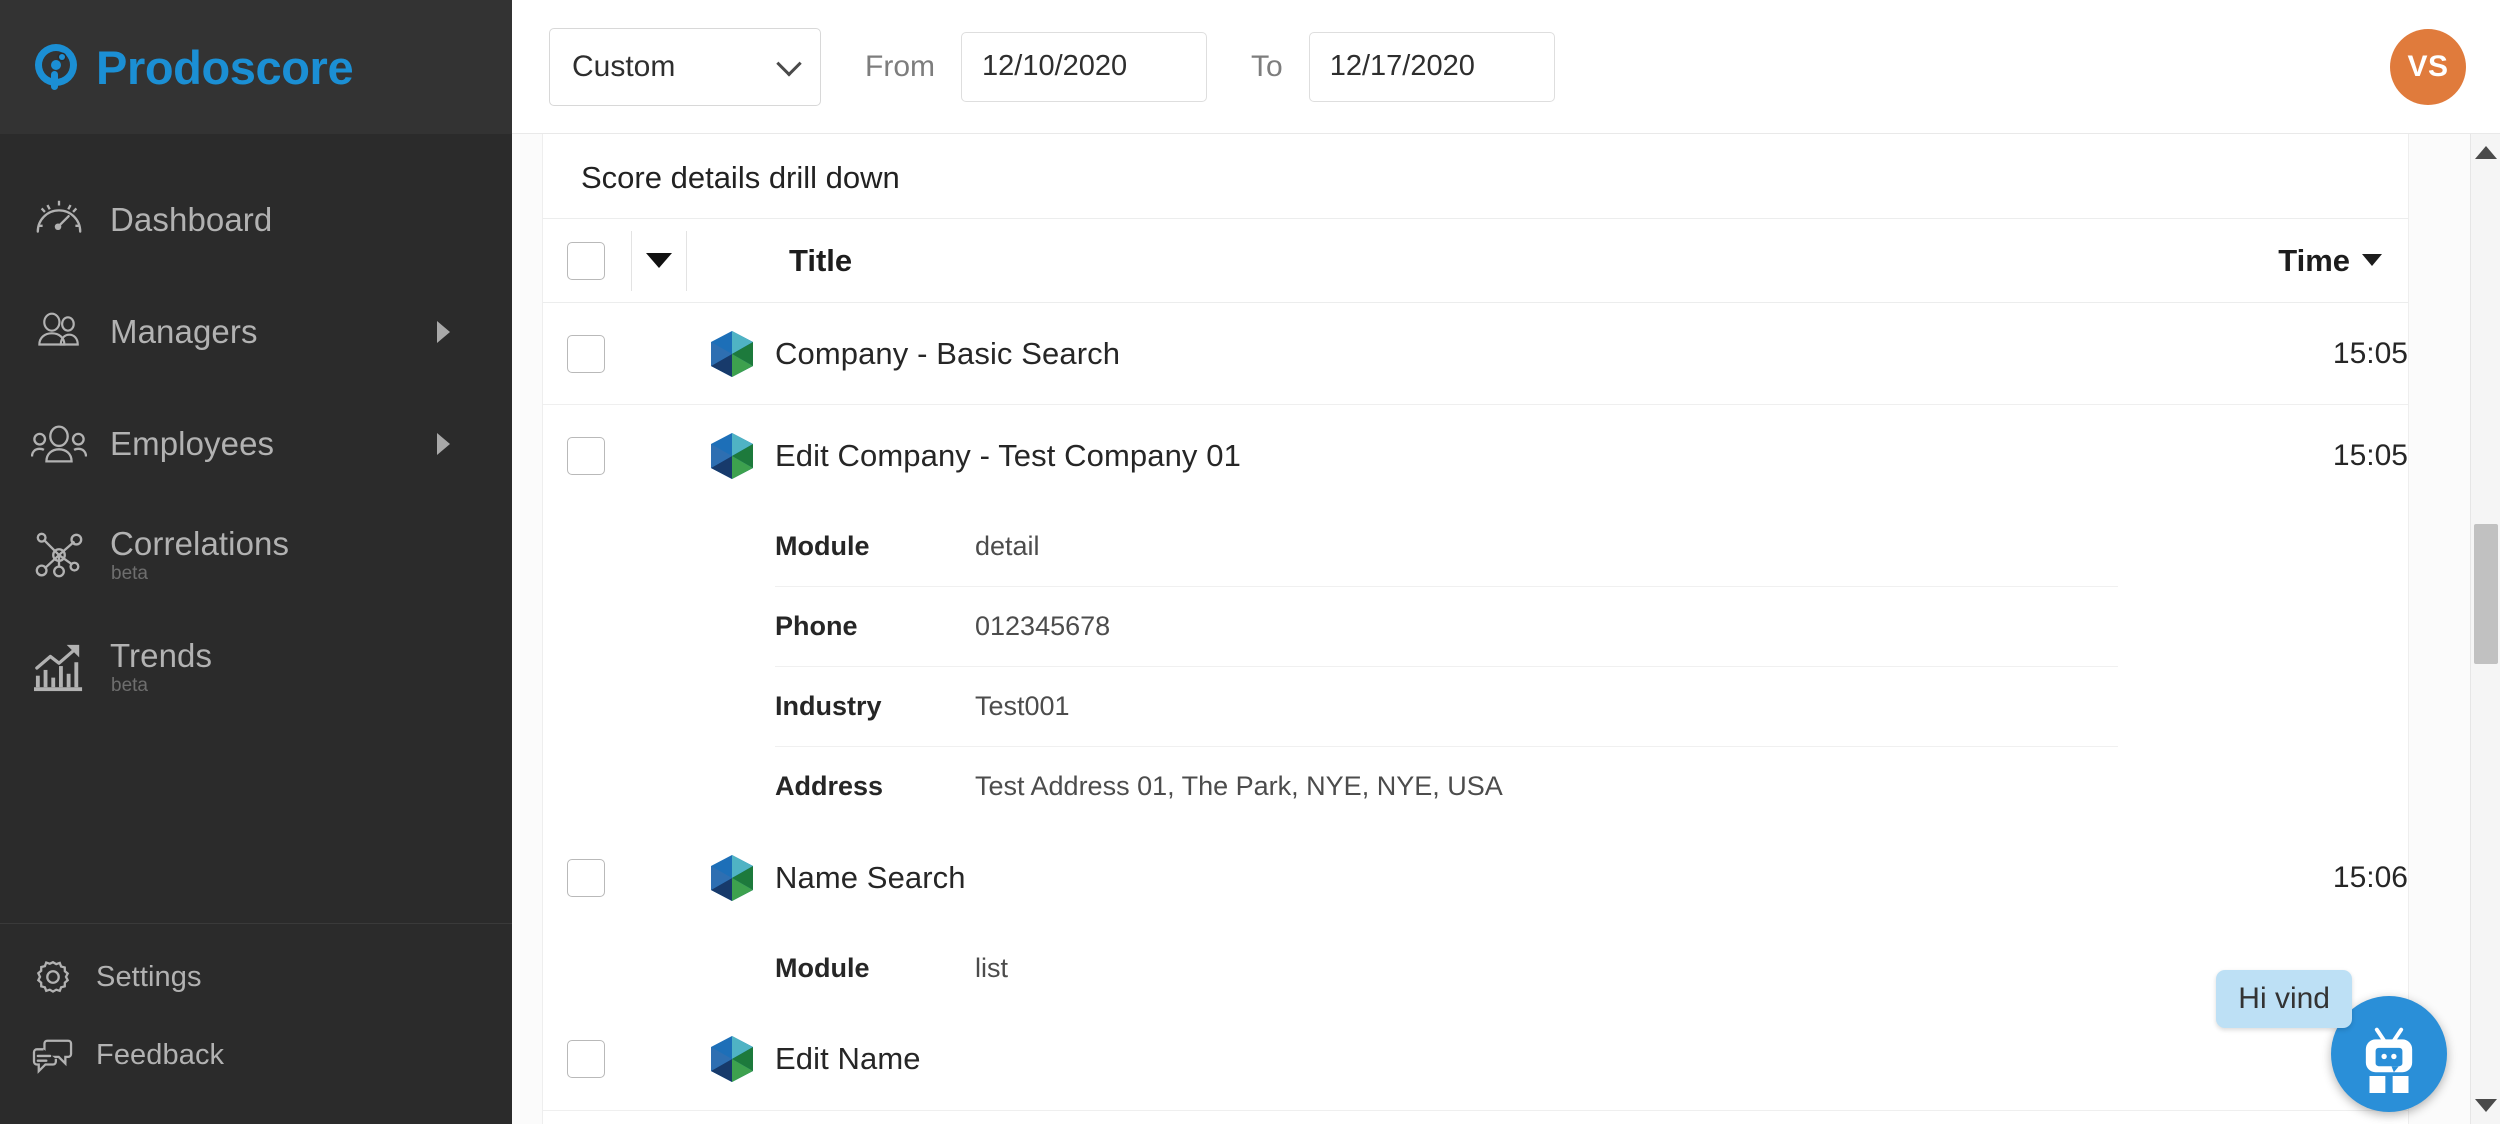 Image resolution: width=2500 pixels, height=1124 pixels. What do you see at coordinates (2372, 260) in the screenshot?
I see `sort-descending-caret-icon` at bounding box center [2372, 260].